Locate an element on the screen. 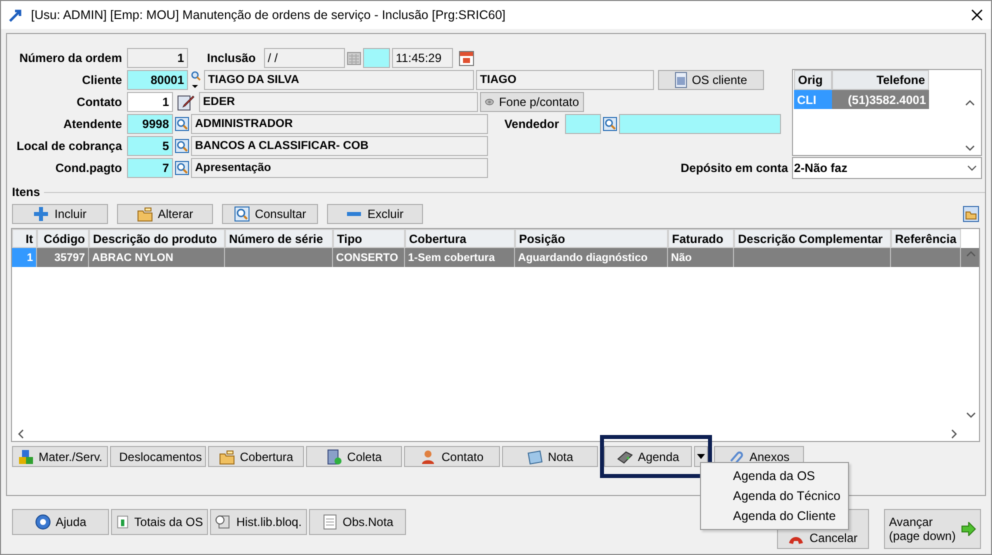 The height and width of the screenshot is (555, 992). field-label: Atendente is located at coordinates (92, 124).